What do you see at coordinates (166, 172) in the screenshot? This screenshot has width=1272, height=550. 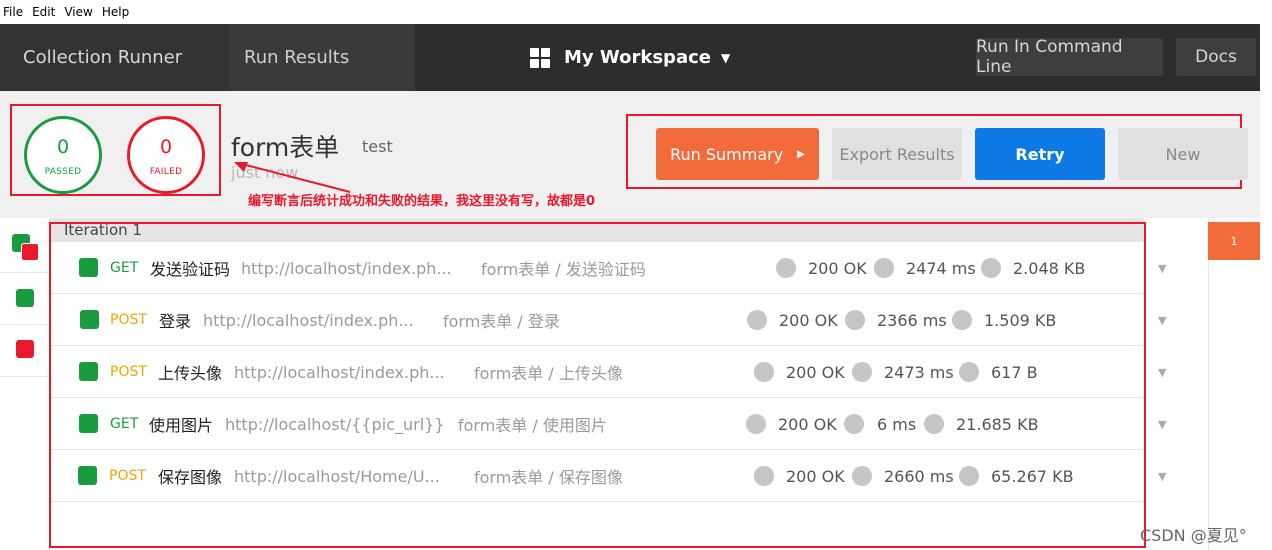 I see `failed-label: FAILED` at bounding box center [166, 172].